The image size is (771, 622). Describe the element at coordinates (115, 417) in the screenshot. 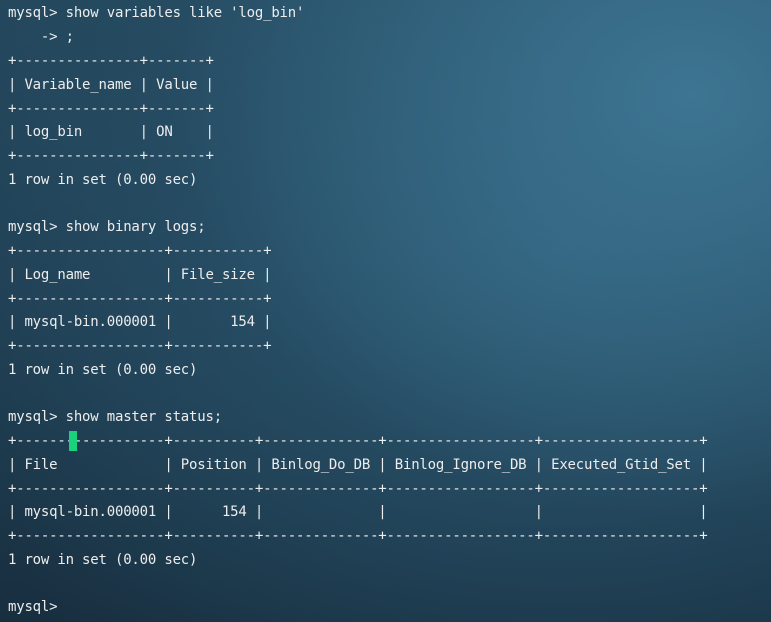

I see `command-show-master-status: mysql> show master status;` at that location.